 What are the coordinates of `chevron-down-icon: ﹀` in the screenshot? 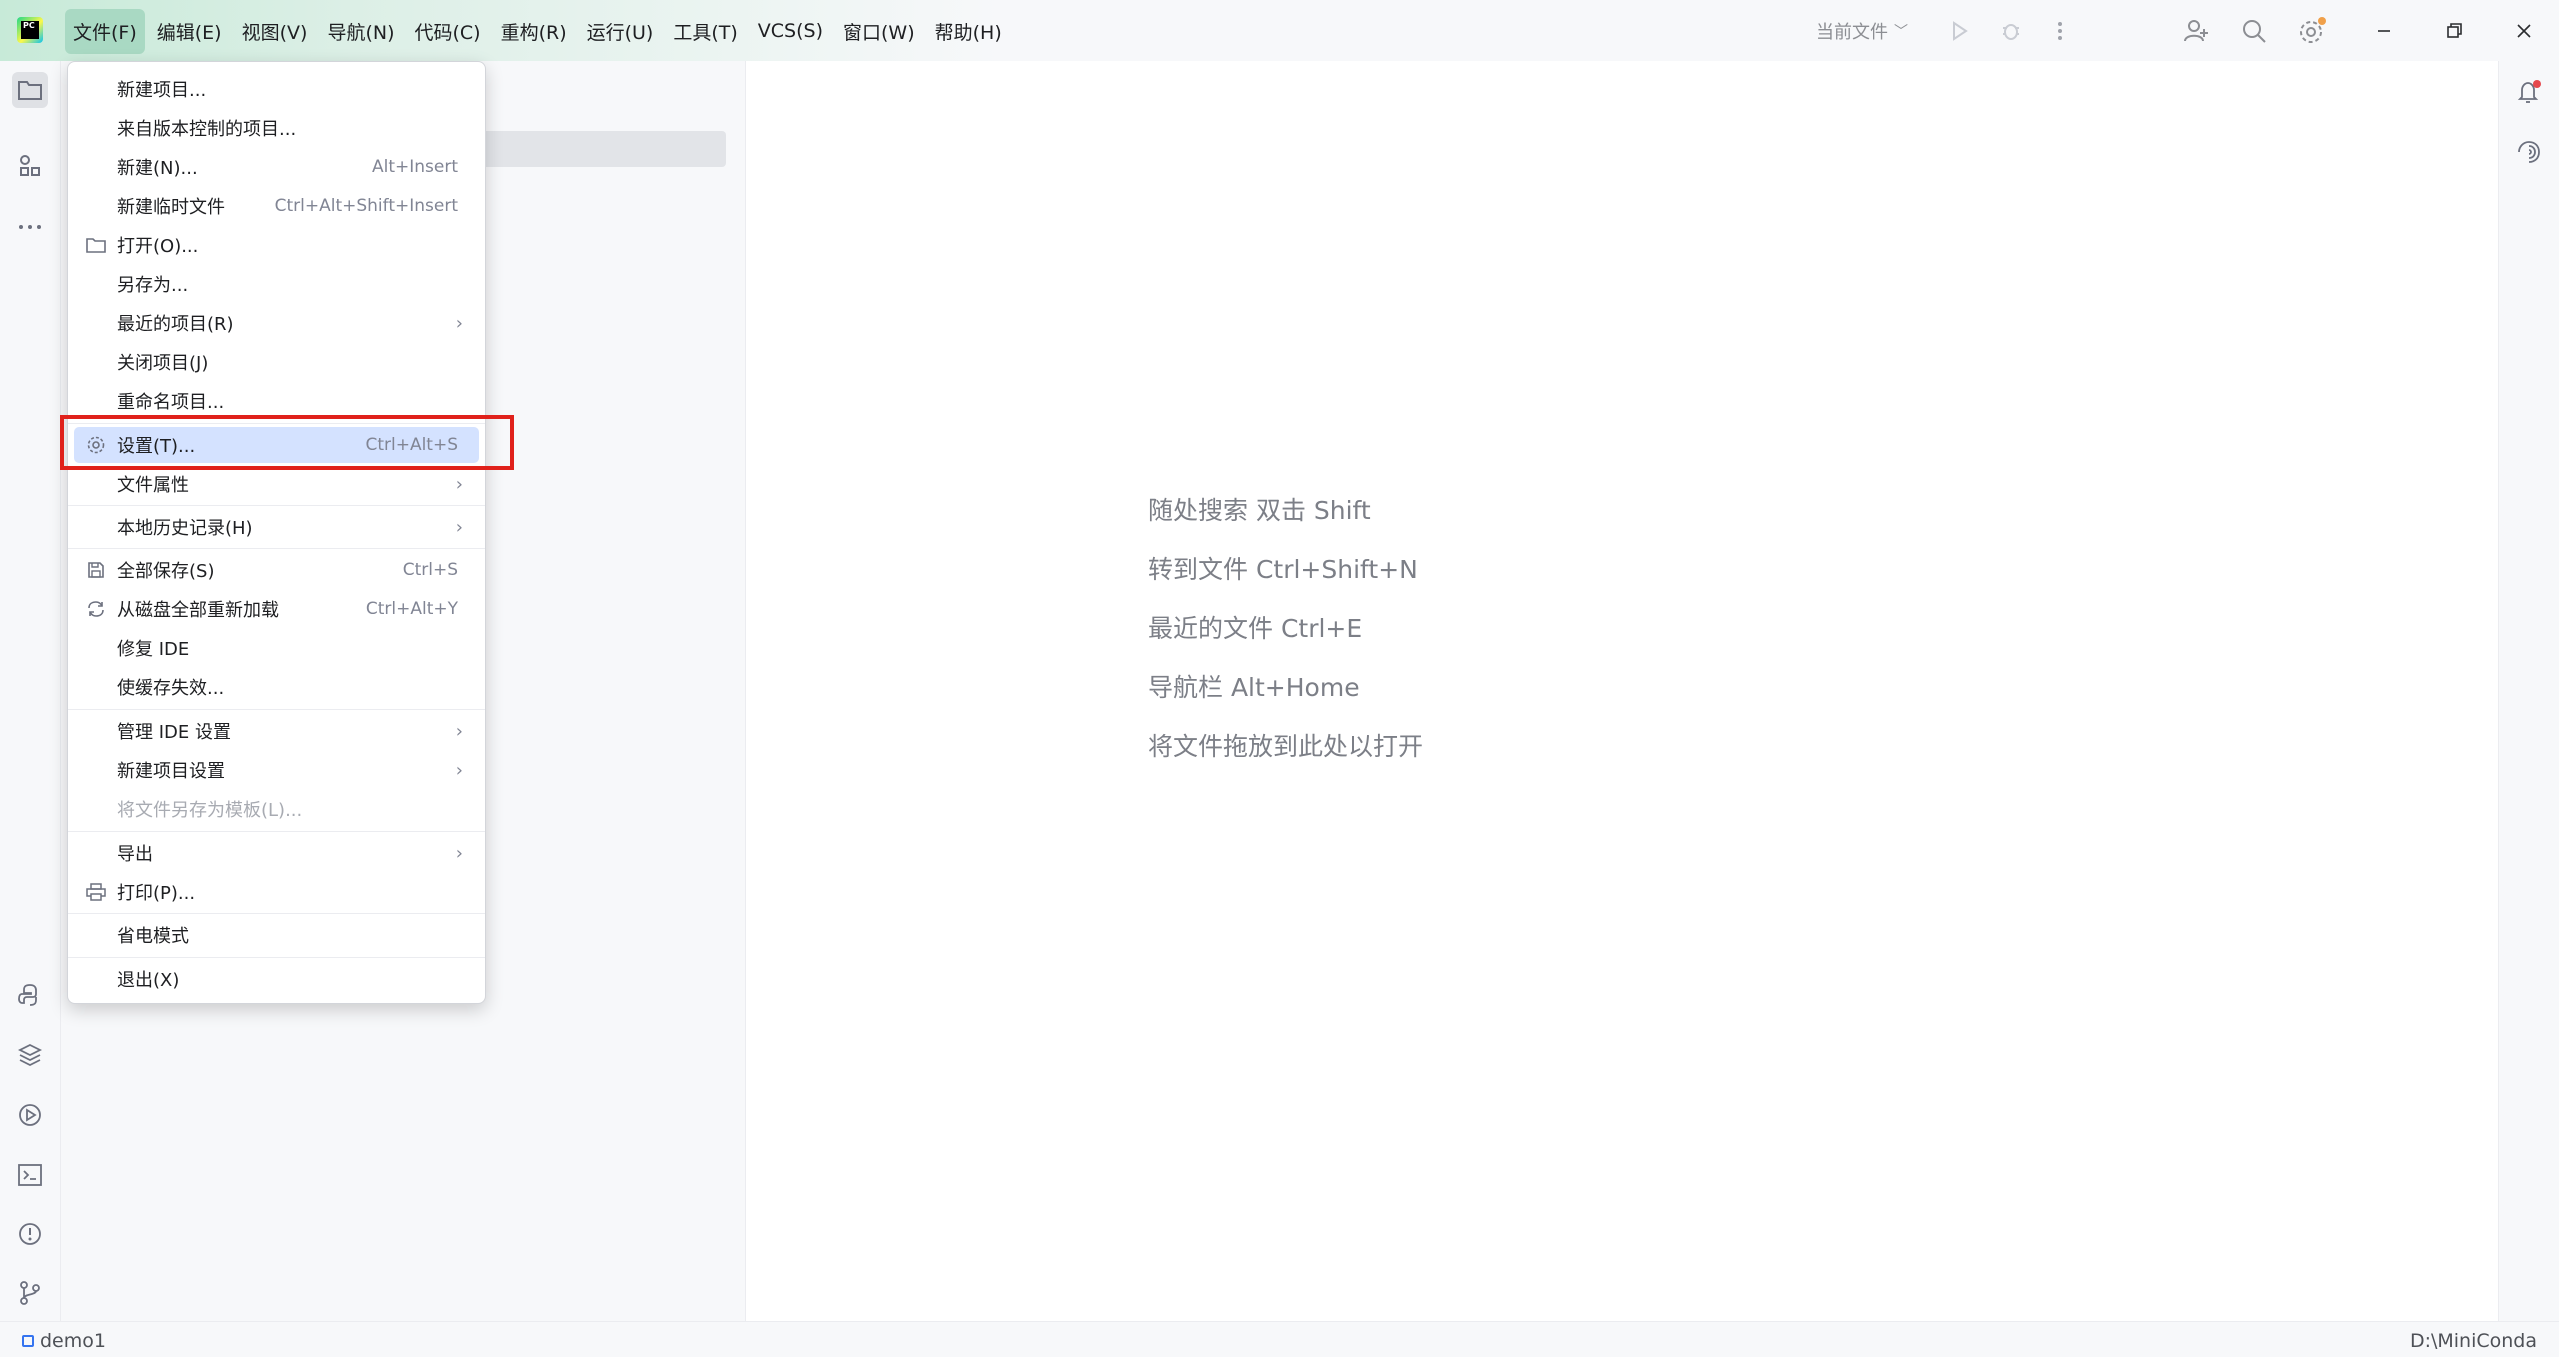 It's located at (1901, 31).